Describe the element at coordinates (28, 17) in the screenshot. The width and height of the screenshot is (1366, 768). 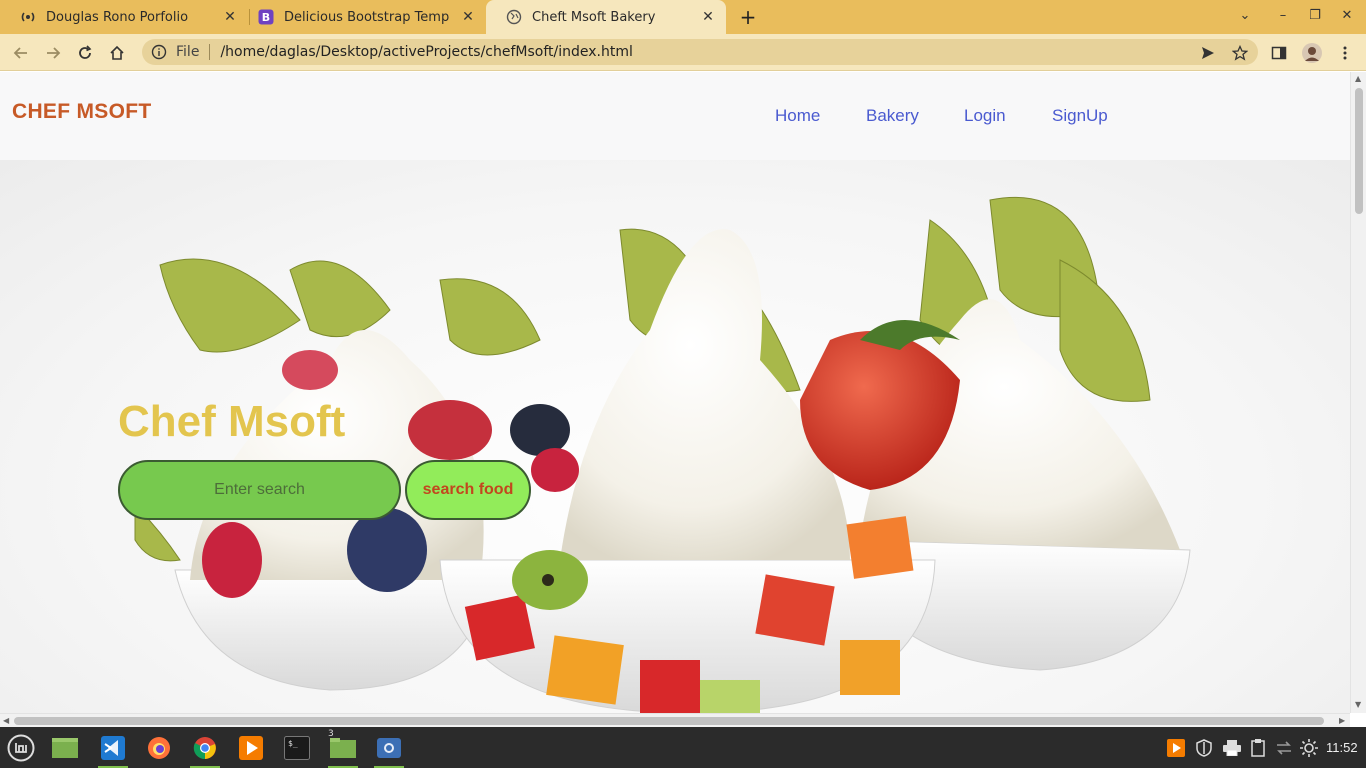
I see `broadcast-icon` at that location.